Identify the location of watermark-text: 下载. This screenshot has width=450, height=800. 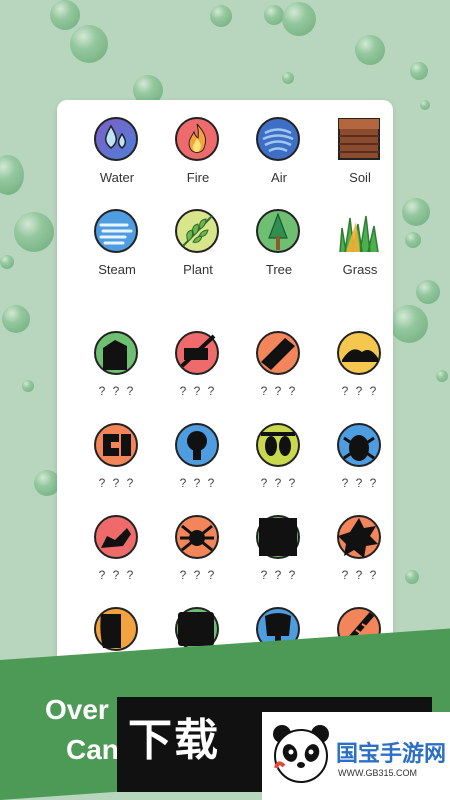
(174, 740).